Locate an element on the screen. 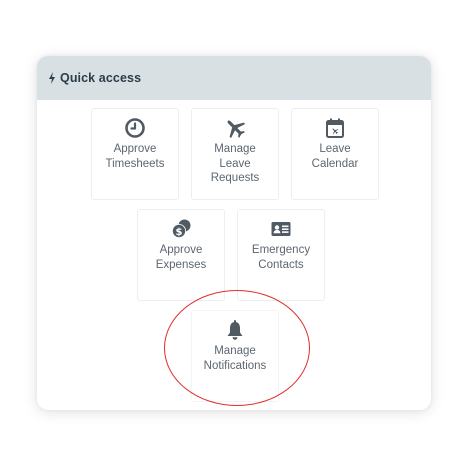 The height and width of the screenshot is (468, 468). approve-expenses-label: Approve Expenses is located at coordinates (181, 257).